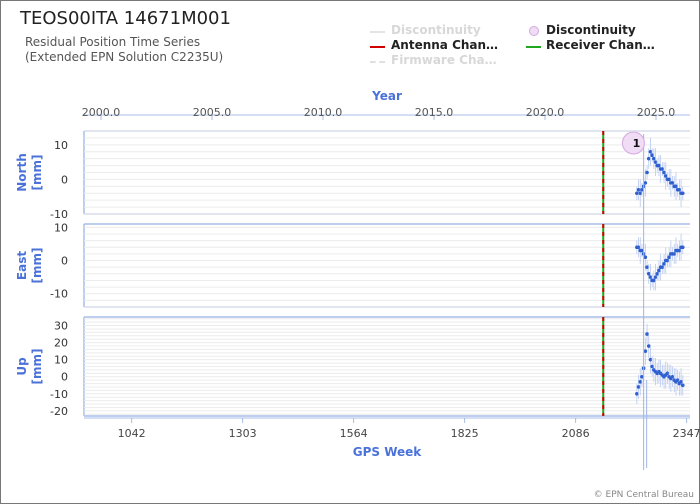 The width and height of the screenshot is (700, 504). Describe the element at coordinates (637, 143) in the screenshot. I see `discontinuity-marker-label: 1` at that location.